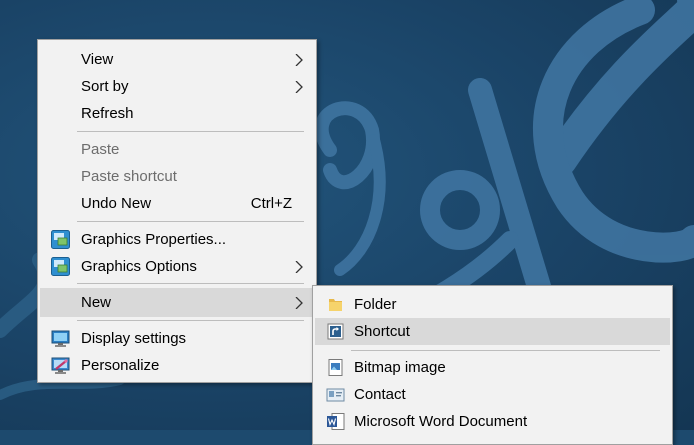 The height and width of the screenshot is (445, 694). Describe the element at coordinates (441, 421) in the screenshot. I see `menu-item-label: Microsoft Word Document` at that location.